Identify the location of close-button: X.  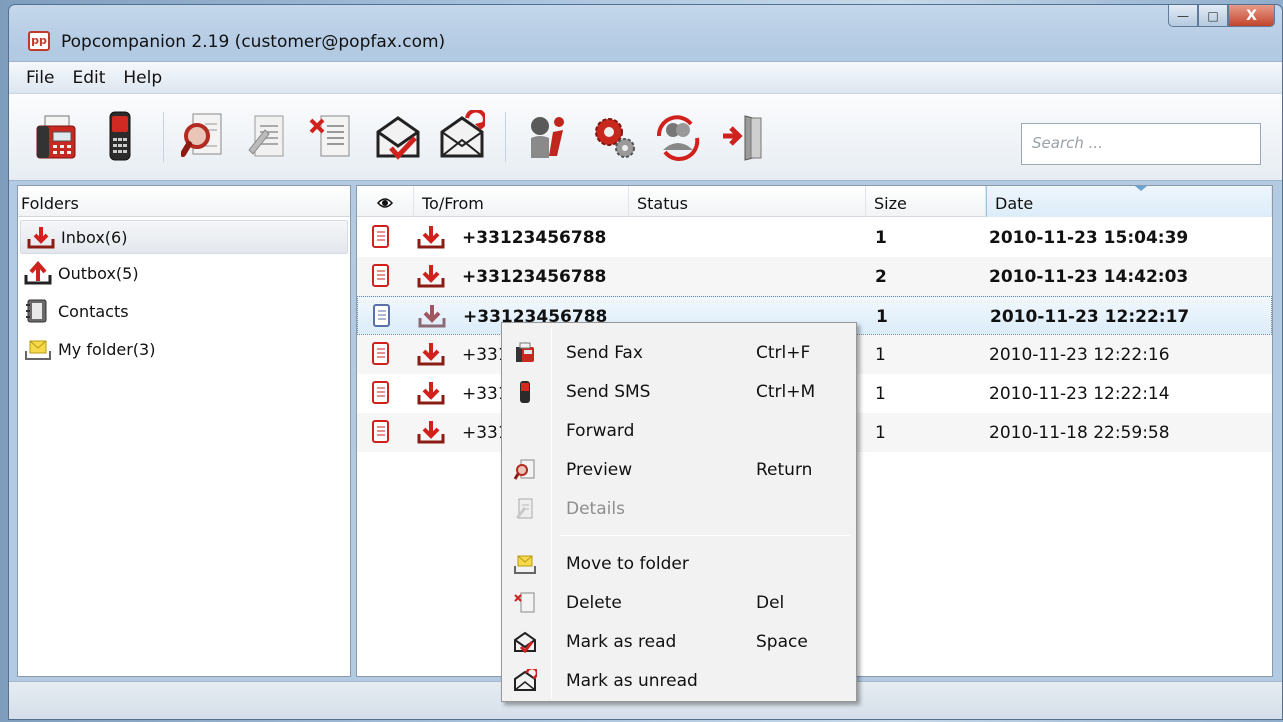
(1251, 16).